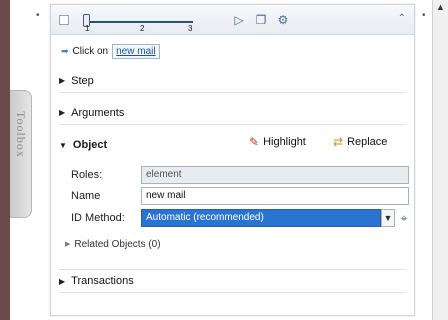 The height and width of the screenshot is (320, 448). What do you see at coordinates (63, 145) in the screenshot?
I see `collapse-arrow-icon: ▼` at bounding box center [63, 145].